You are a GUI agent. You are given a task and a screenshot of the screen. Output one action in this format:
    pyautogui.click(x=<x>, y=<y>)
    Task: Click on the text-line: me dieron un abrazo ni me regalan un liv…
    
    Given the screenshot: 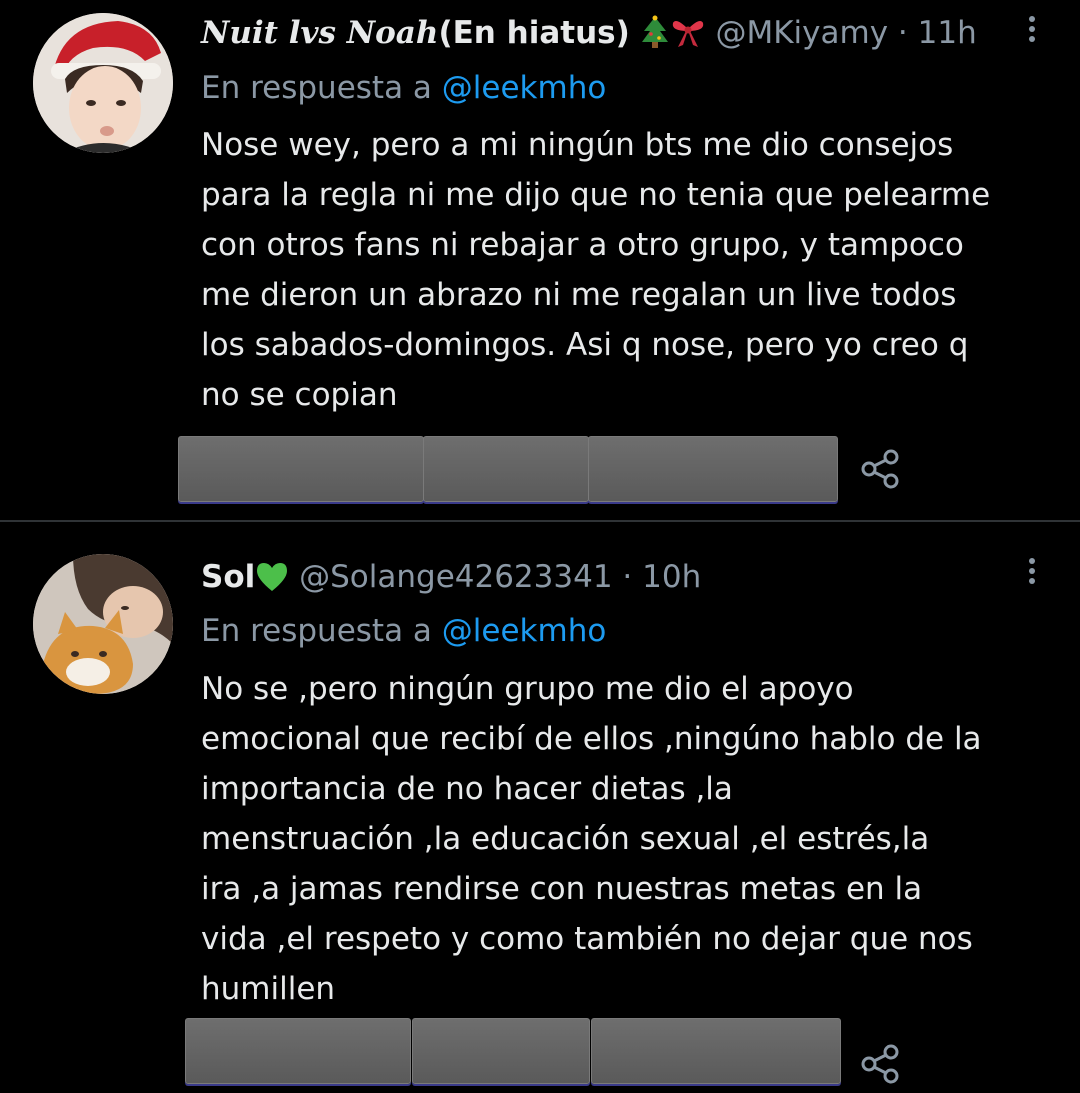 What is the action you would take?
    pyautogui.click(x=579, y=295)
    